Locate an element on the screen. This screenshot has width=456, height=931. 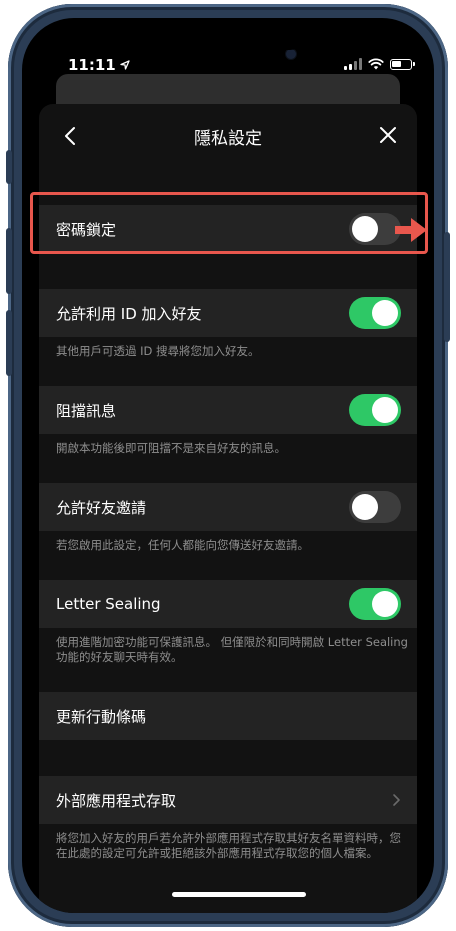
friend-invites-toggle is located at coordinates (375, 507).